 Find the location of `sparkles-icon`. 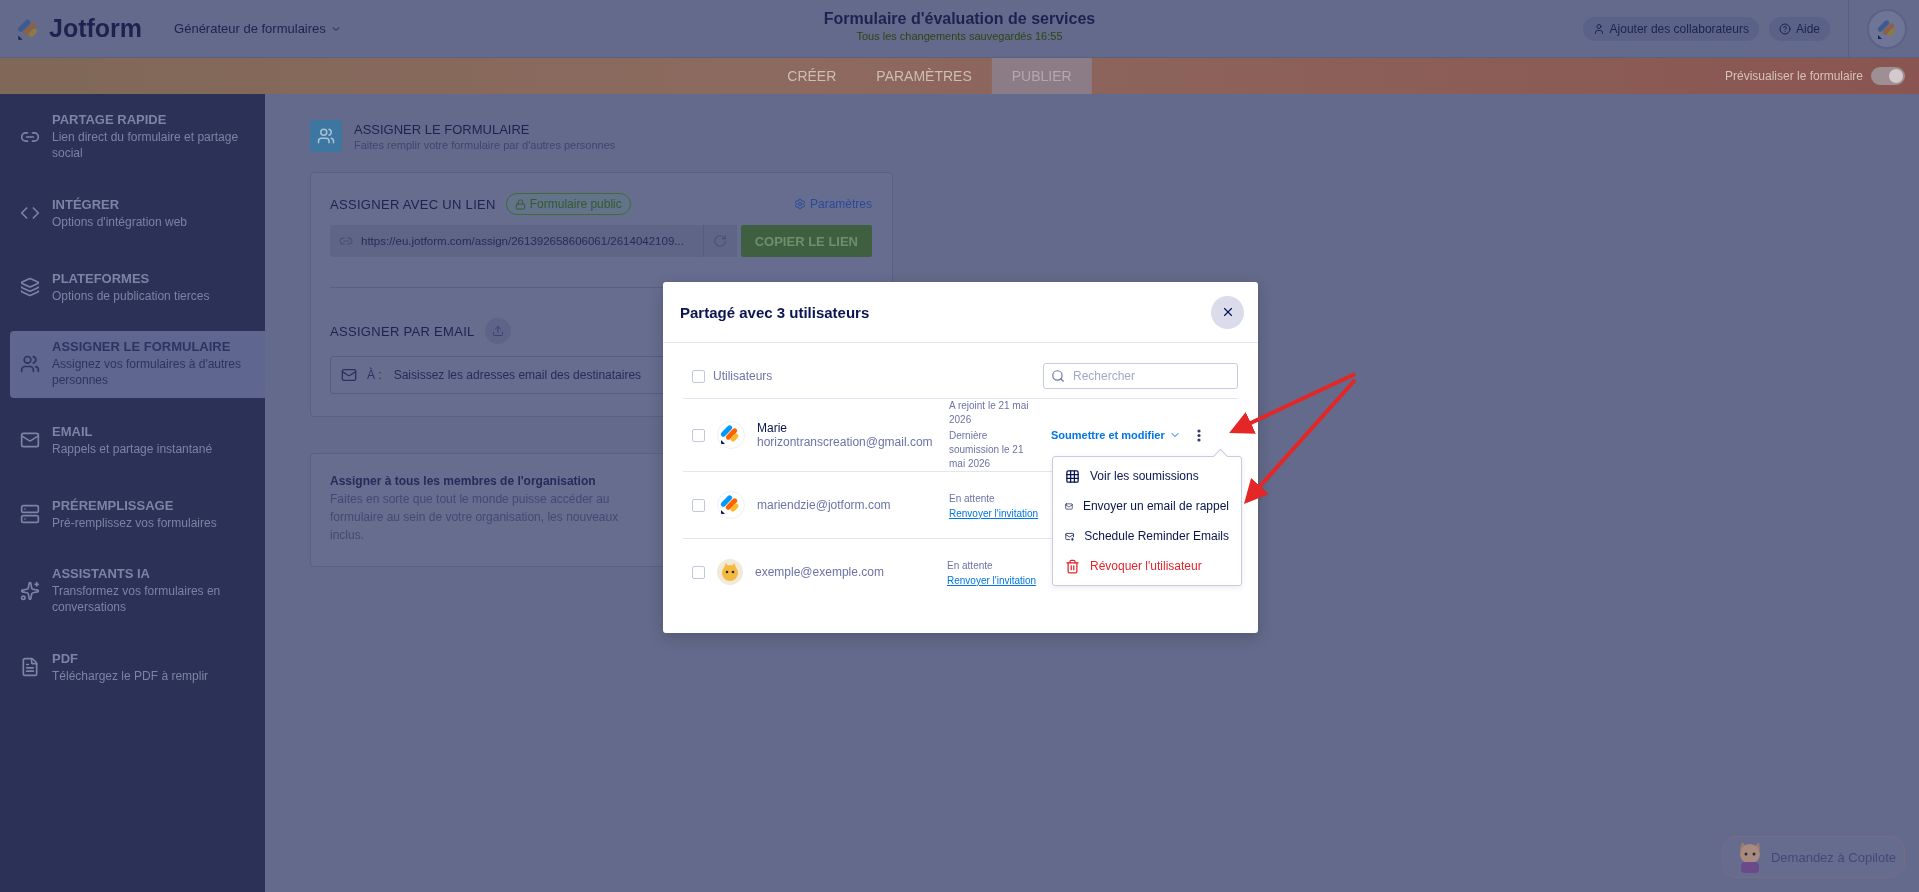

sparkles-icon is located at coordinates (30, 590).